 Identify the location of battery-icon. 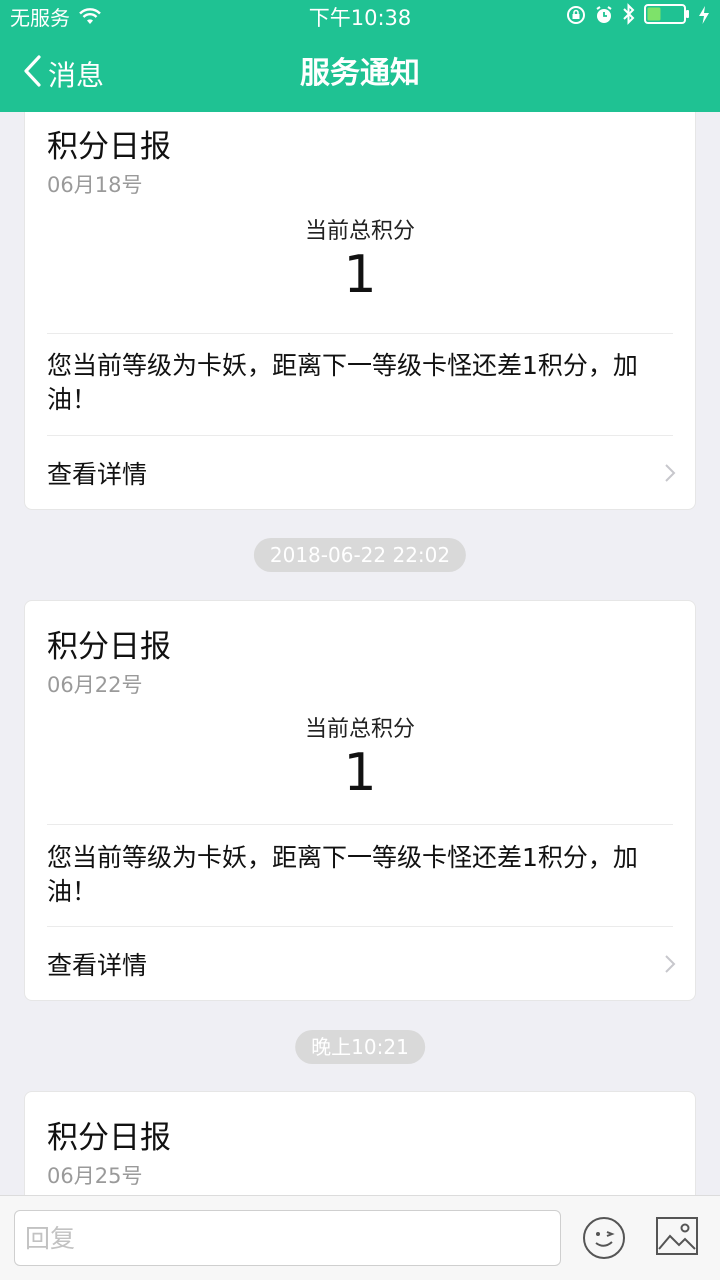
(667, 18).